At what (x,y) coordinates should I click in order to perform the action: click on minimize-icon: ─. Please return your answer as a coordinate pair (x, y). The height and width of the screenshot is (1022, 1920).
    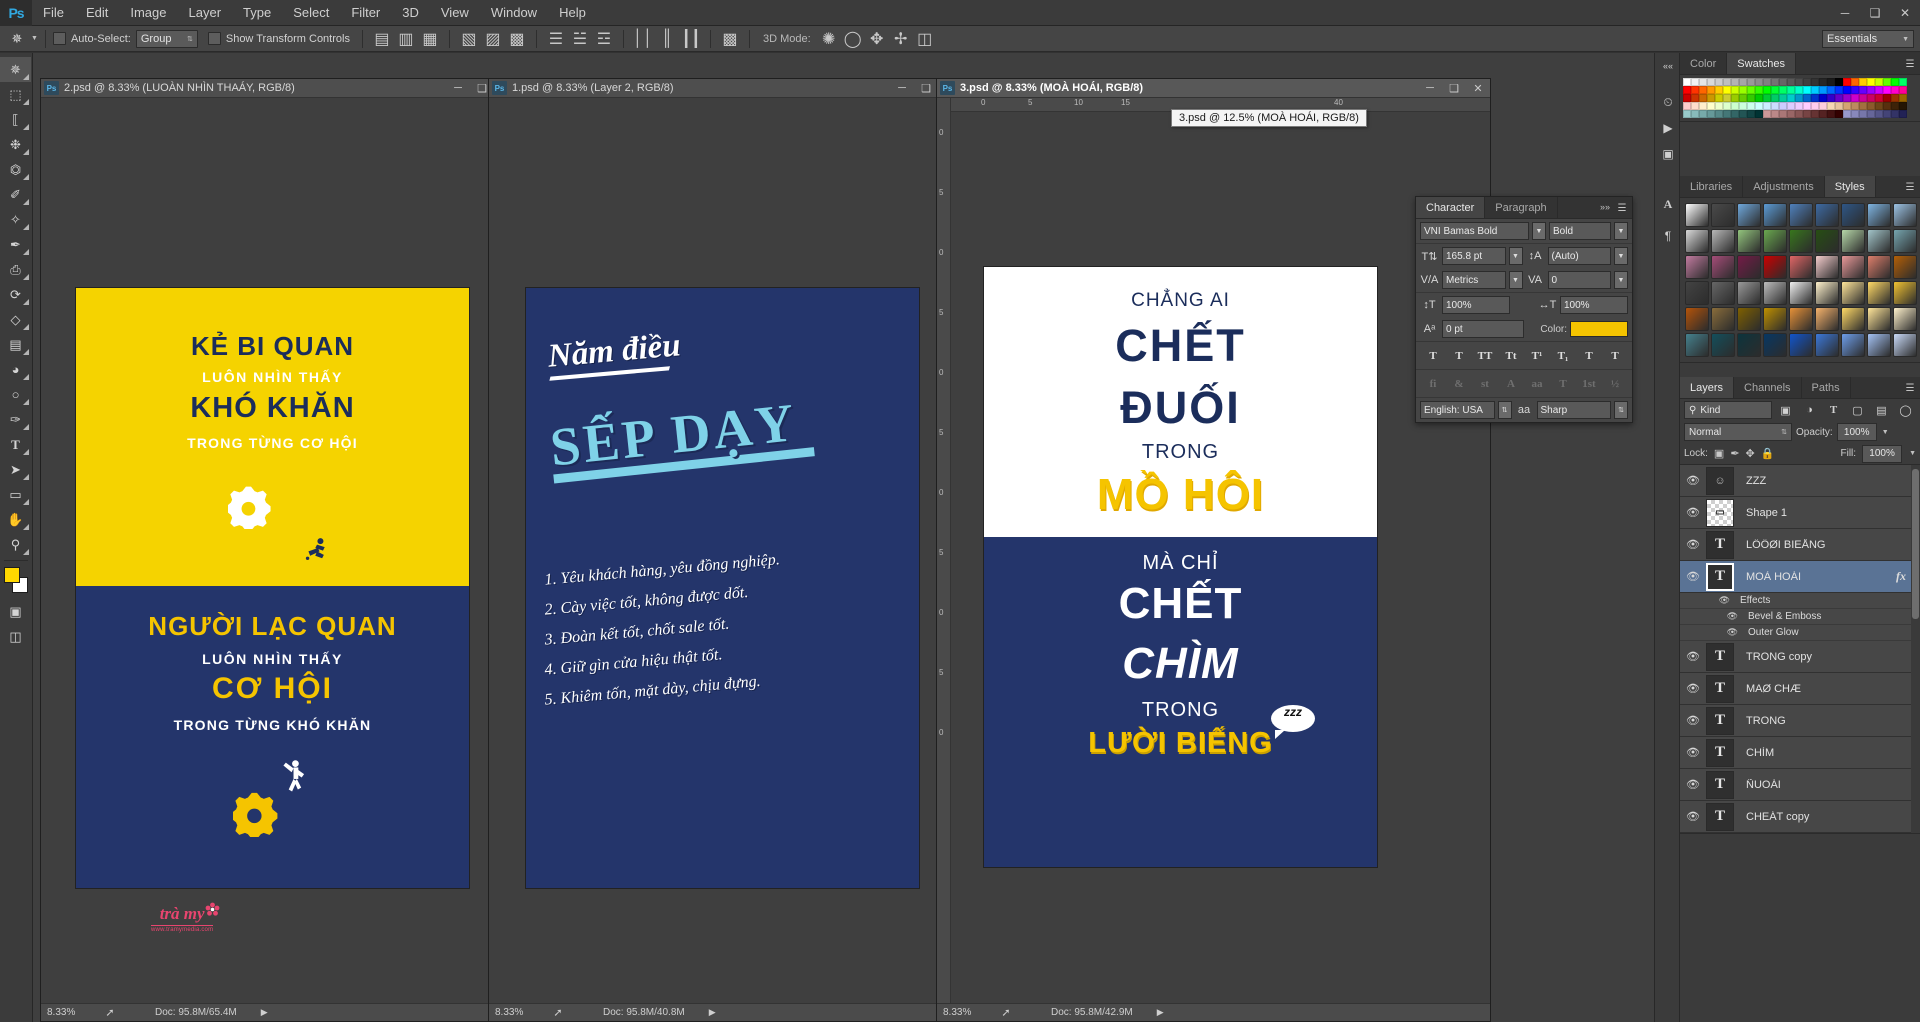
    Looking at the image, I should click on (458, 88).